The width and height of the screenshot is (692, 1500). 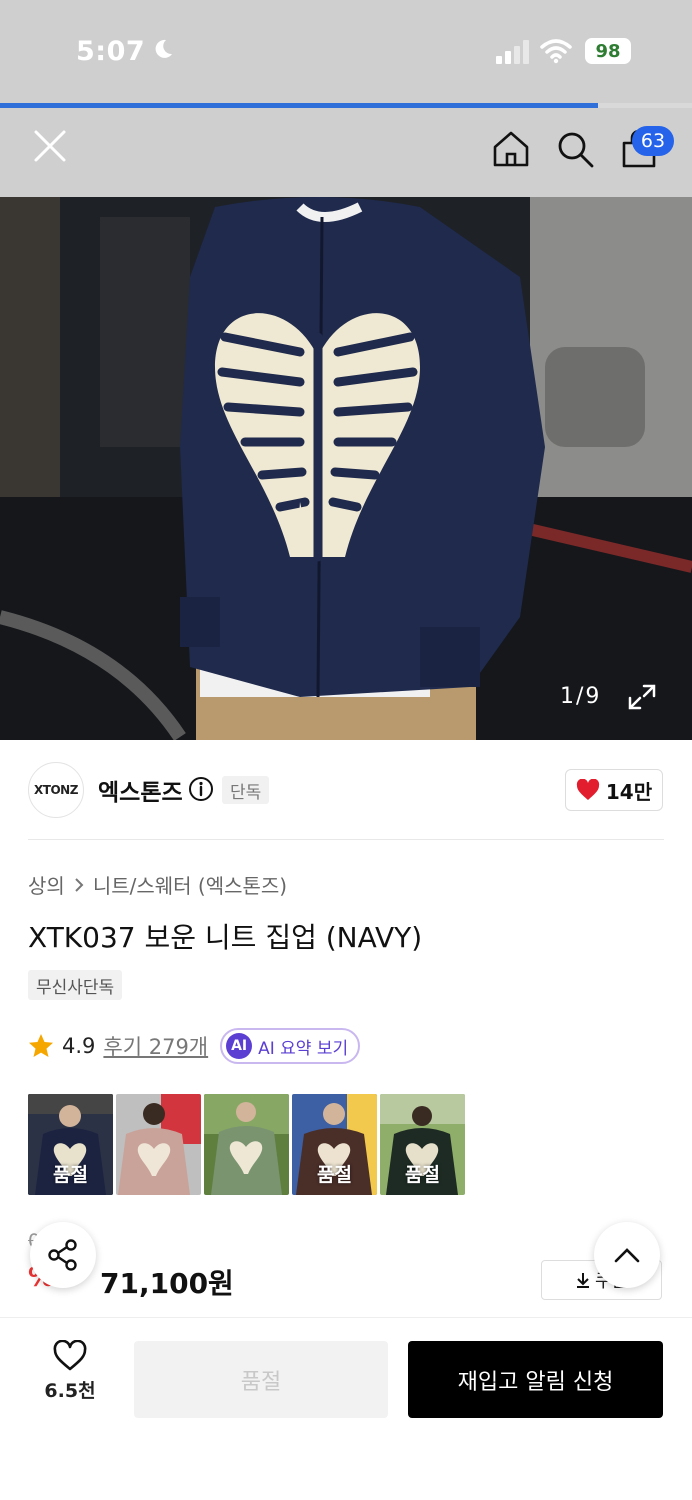 What do you see at coordinates (556, 51) in the screenshot?
I see `wifi-icon` at bounding box center [556, 51].